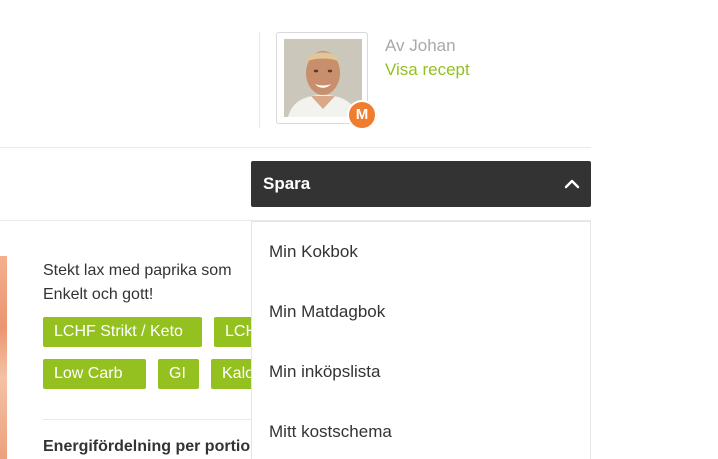 This screenshot has height=459, width=718. What do you see at coordinates (362, 115) in the screenshot?
I see `member-badge: M` at bounding box center [362, 115].